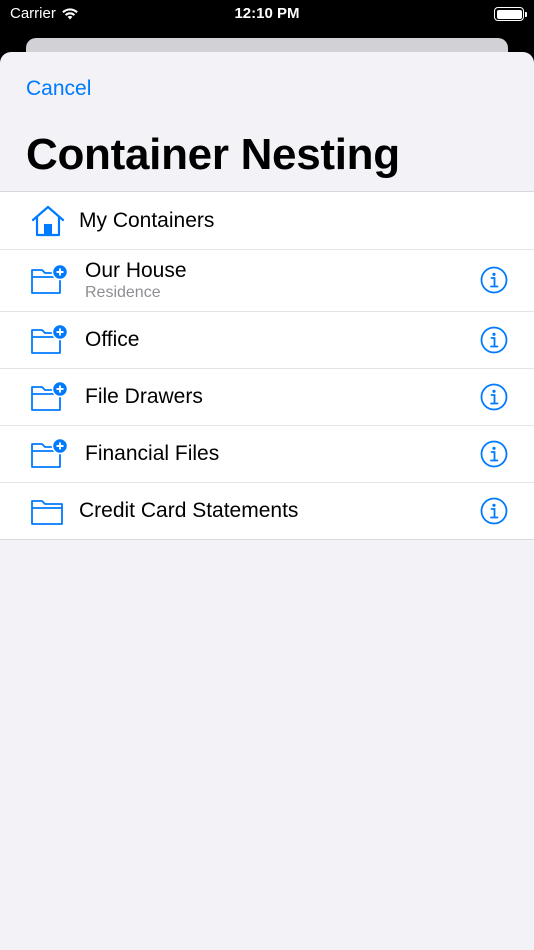 This screenshot has height=950, width=534. Describe the element at coordinates (267, 453) in the screenshot. I see `list-item-financial-files: Financial Files` at that location.